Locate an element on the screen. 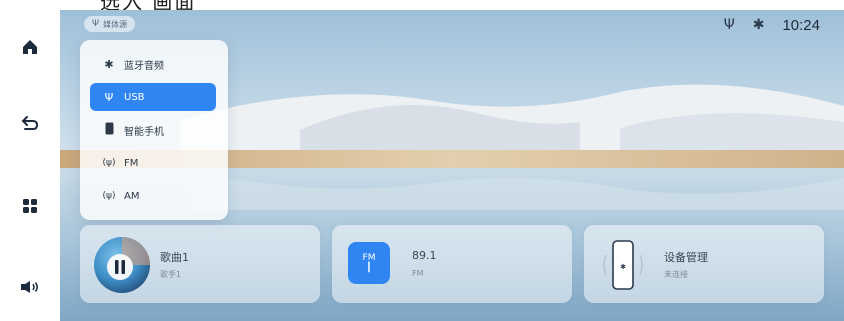 This screenshot has height=321, width=844. phone-icon is located at coordinates (109, 130).